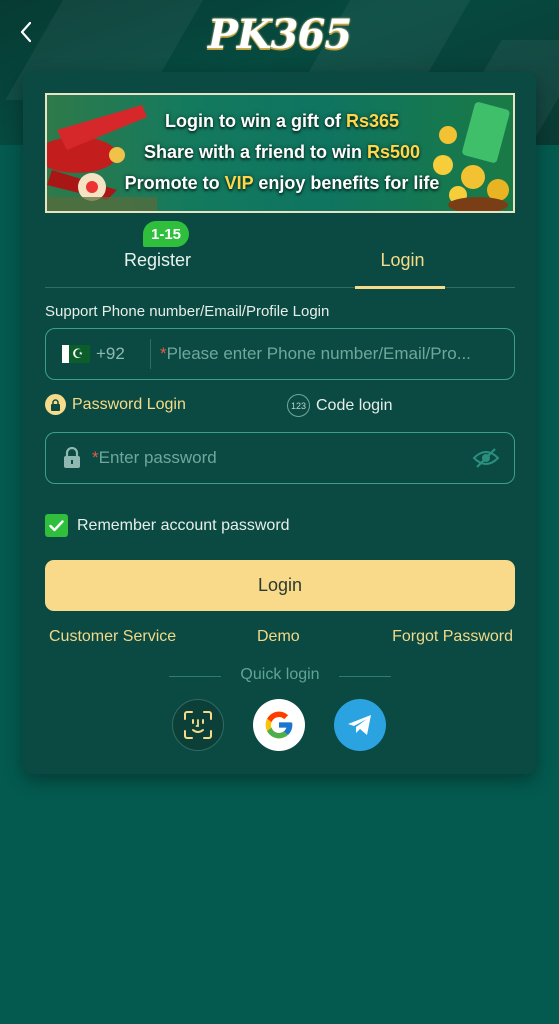 The width and height of the screenshot is (559, 1024). I want to click on code-login-option: 123 Code login, so click(340, 405).